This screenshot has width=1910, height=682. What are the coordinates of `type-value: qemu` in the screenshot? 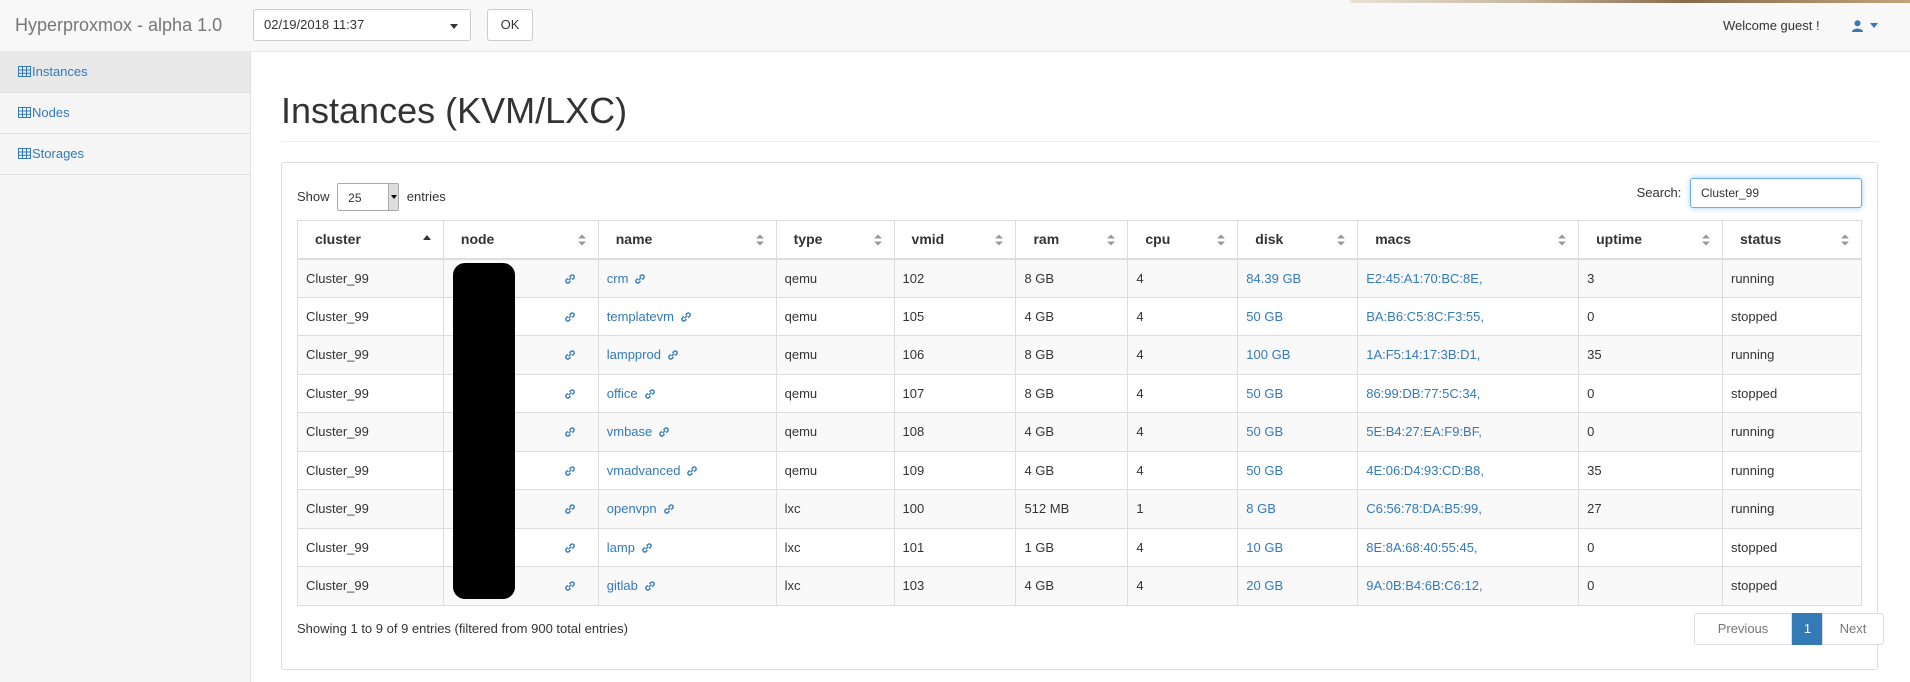 It's located at (801, 393).